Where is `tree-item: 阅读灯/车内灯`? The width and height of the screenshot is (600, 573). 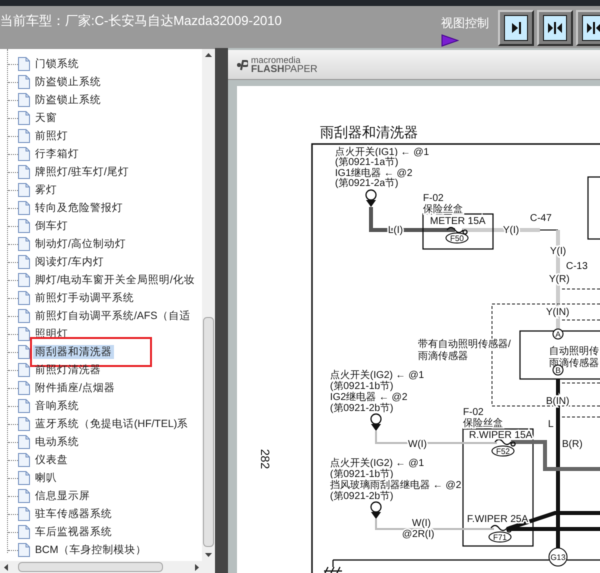
tree-item: 阅读灯/车内灯 is located at coordinates (69, 262).